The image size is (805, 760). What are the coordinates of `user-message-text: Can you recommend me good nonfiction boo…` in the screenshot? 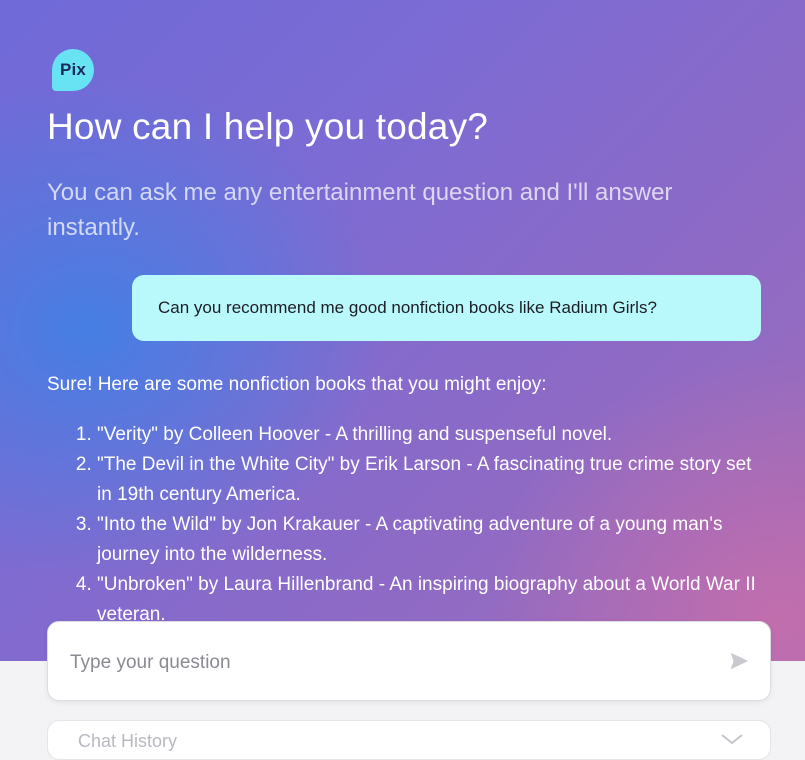 It's located at (407, 307).